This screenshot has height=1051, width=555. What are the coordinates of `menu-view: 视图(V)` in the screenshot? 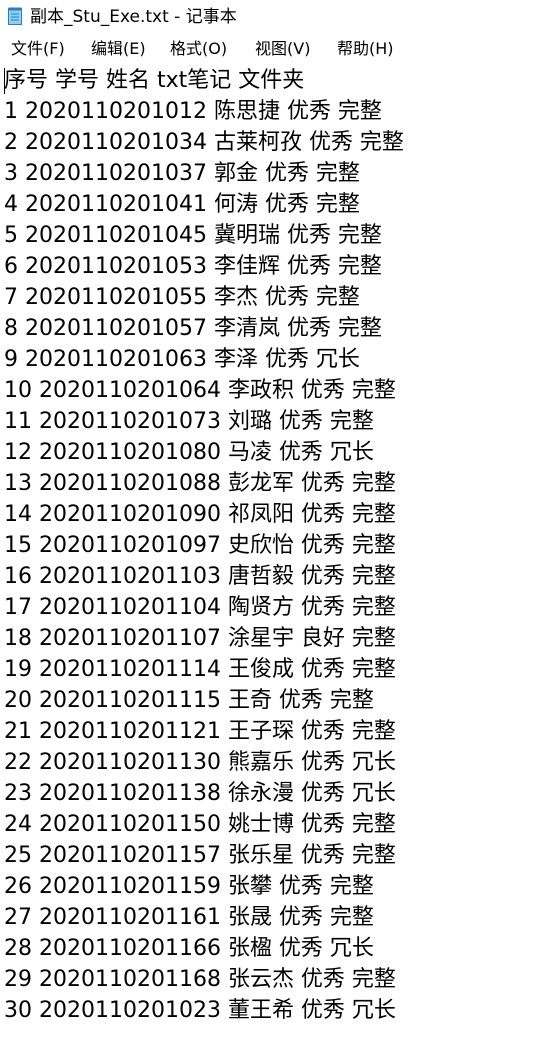 It's located at (282, 49).